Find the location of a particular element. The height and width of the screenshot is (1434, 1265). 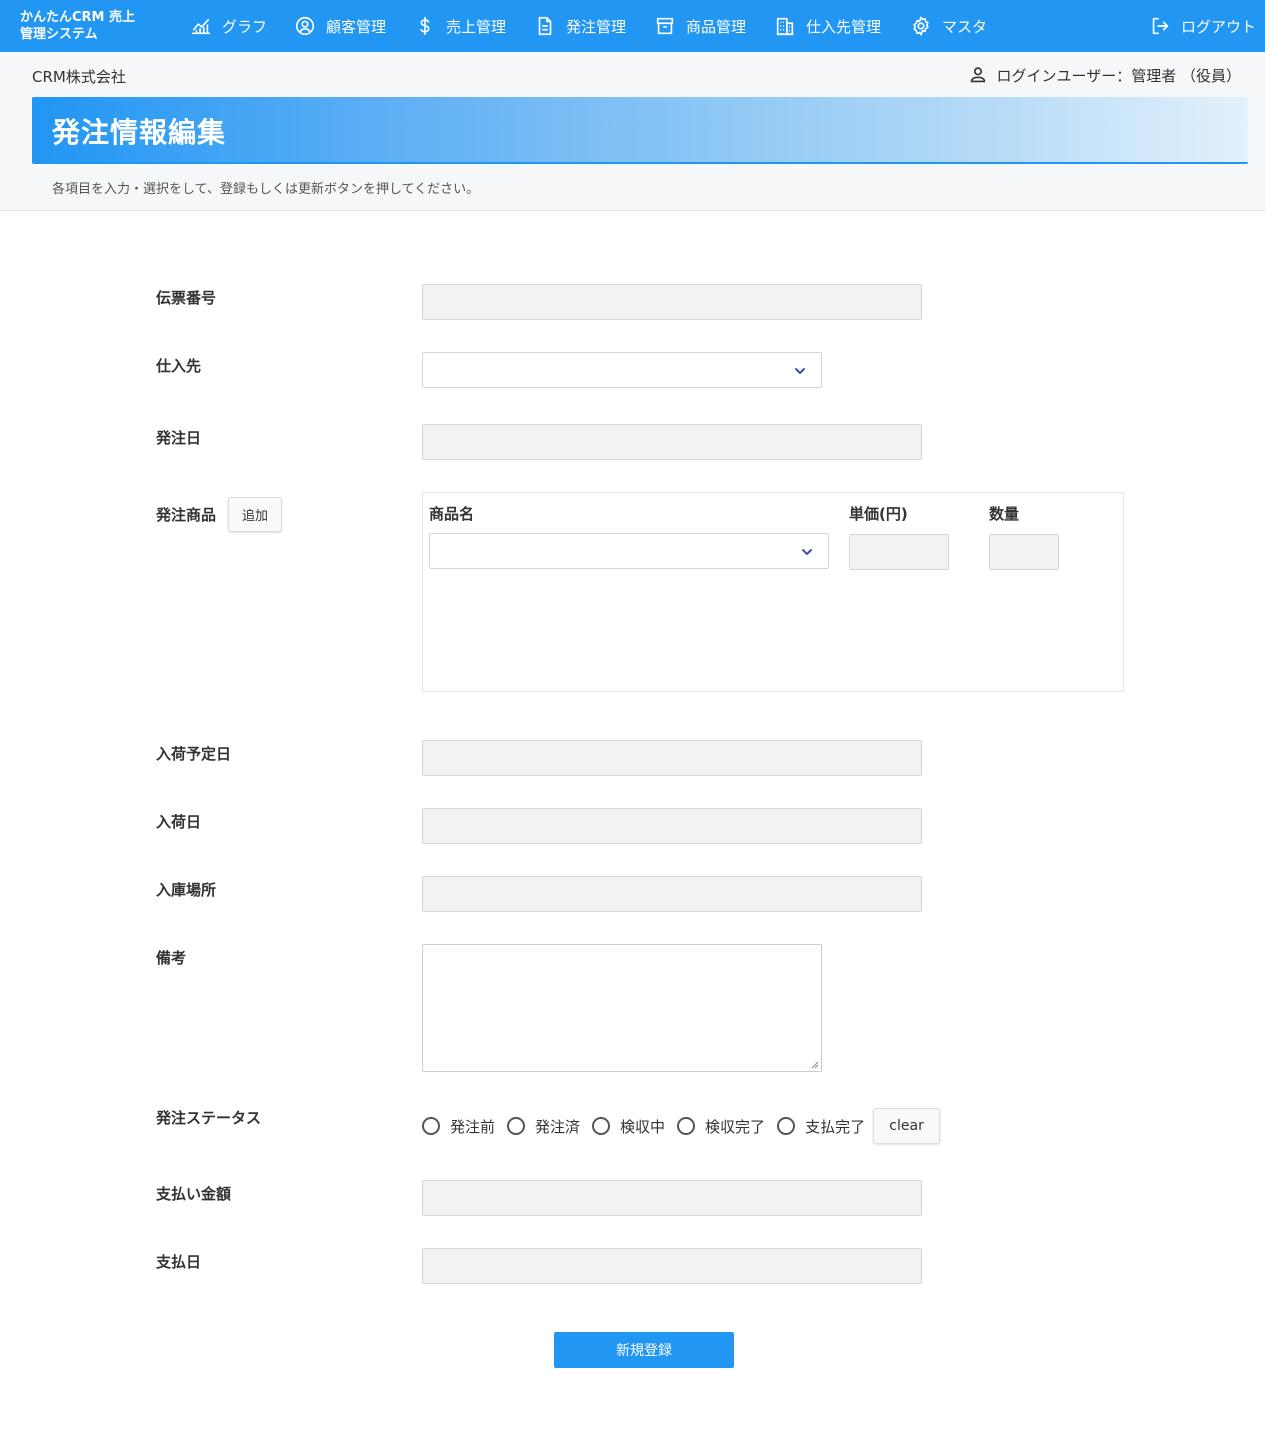

dollar-icon is located at coordinates (425, 26).